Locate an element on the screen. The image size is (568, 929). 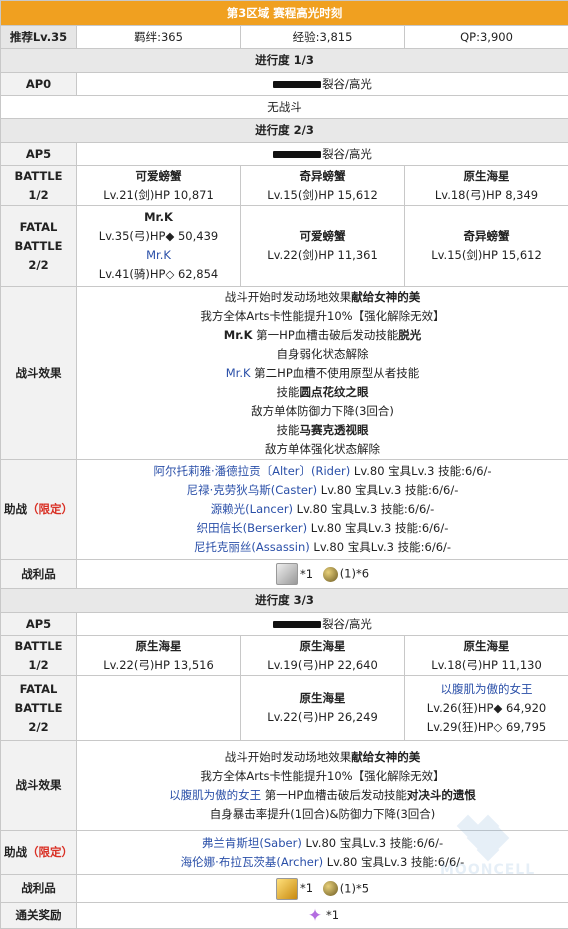
stage-1-header: 进行度 1/3 is located at coordinates (284, 60).